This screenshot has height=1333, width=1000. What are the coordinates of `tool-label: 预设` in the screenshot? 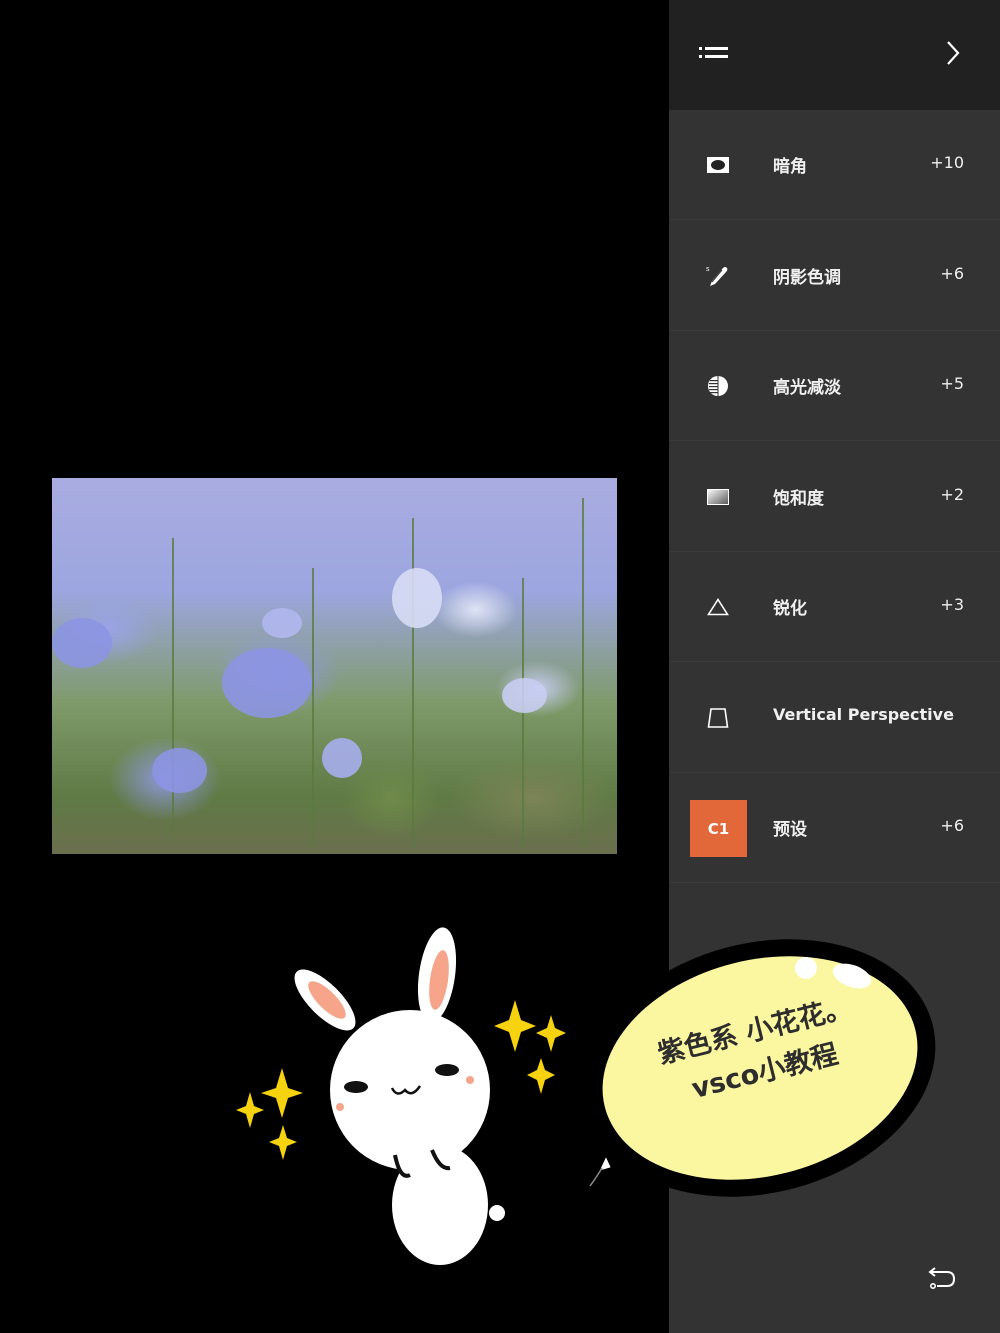 It's located at (790, 830).